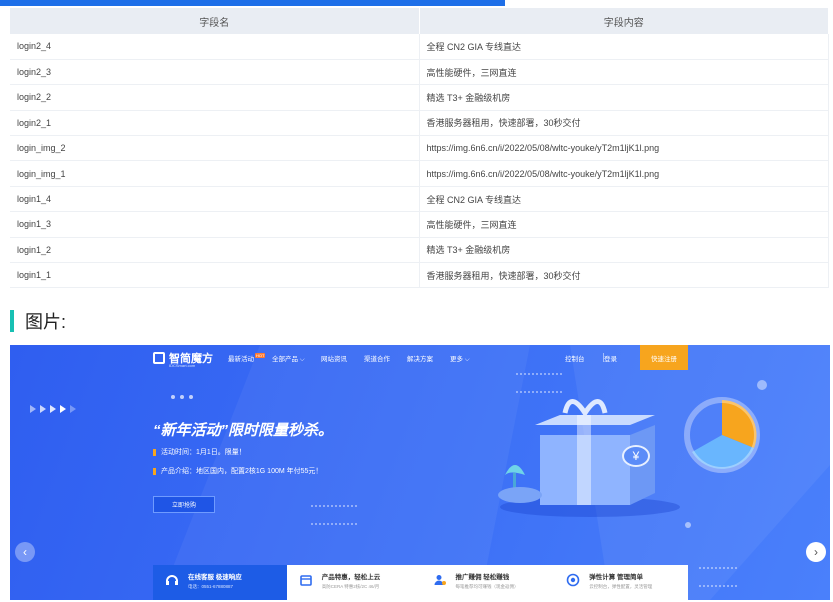 The height and width of the screenshot is (602, 833). Describe the element at coordinates (211, 586) in the screenshot. I see `feature-desc: 电话：0551-67880887` at that location.